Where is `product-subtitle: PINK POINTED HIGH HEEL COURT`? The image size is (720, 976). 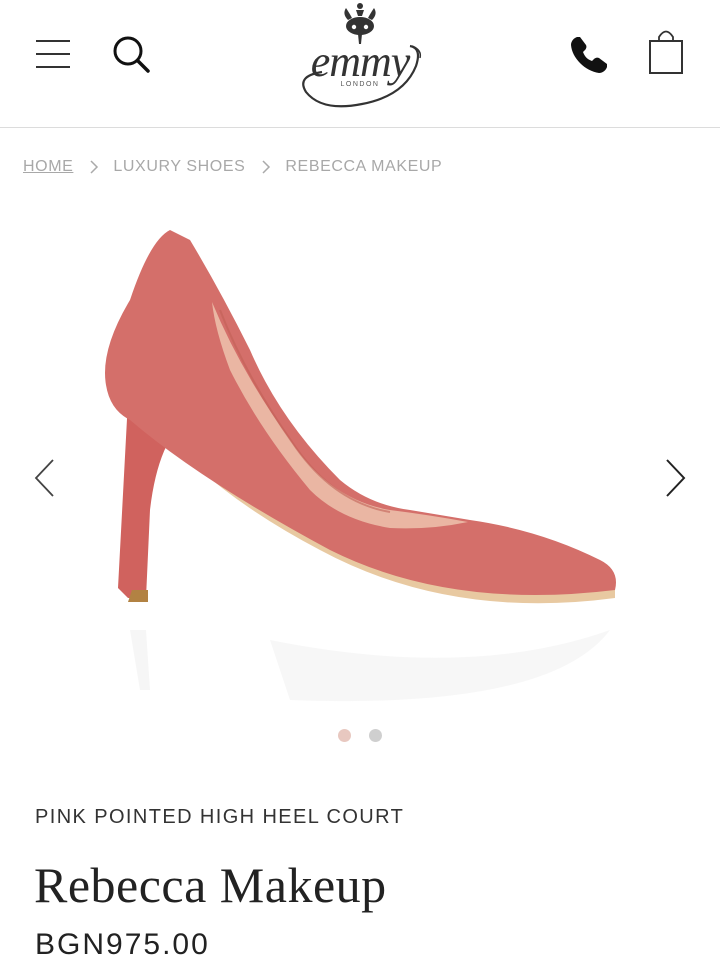 product-subtitle: PINK POINTED HIGH HEEL COURT is located at coordinates (220, 817).